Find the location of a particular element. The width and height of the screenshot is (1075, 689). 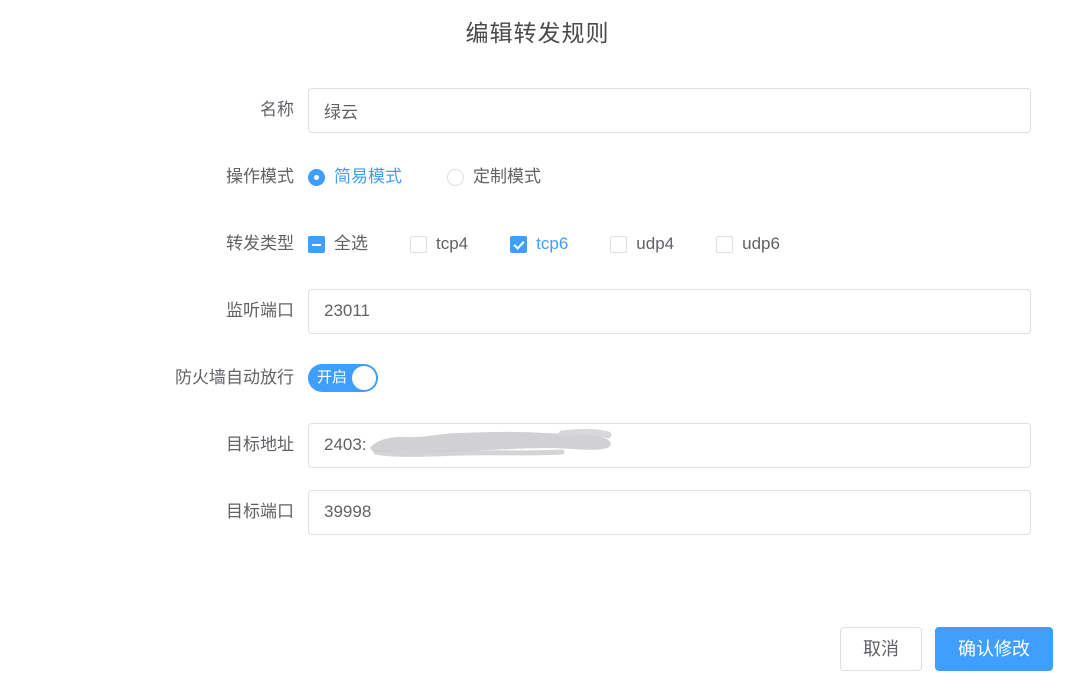

name-input is located at coordinates (669, 110).